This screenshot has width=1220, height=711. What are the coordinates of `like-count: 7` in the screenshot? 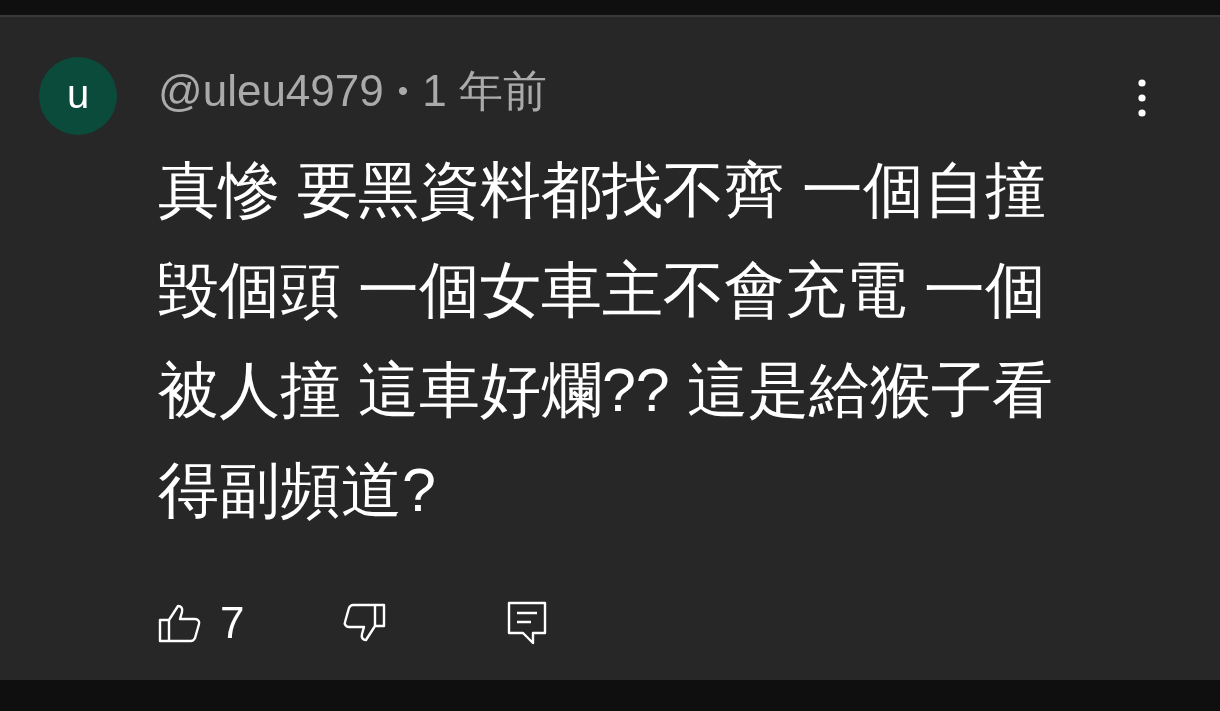 It's located at (232, 623).